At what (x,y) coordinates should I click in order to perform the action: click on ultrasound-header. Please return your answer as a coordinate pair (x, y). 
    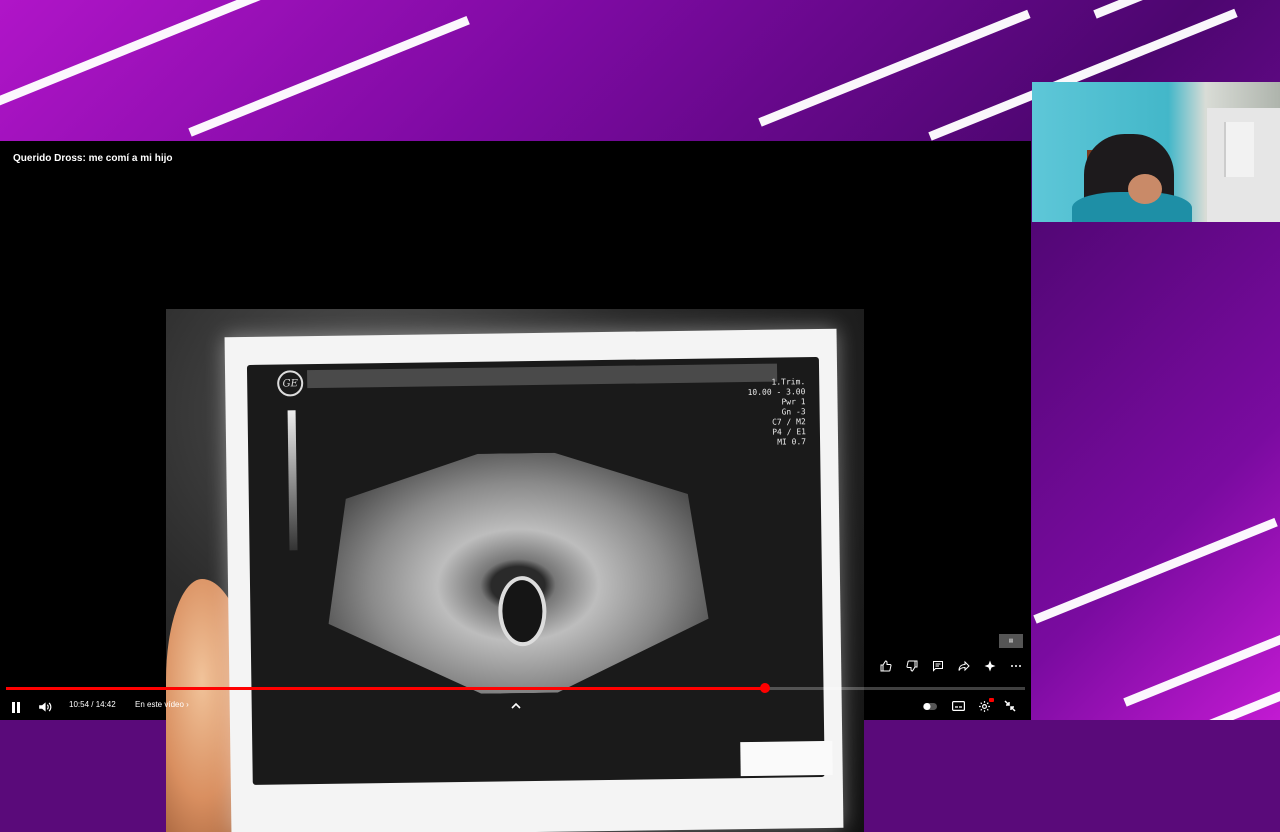
    Looking at the image, I should click on (542, 376).